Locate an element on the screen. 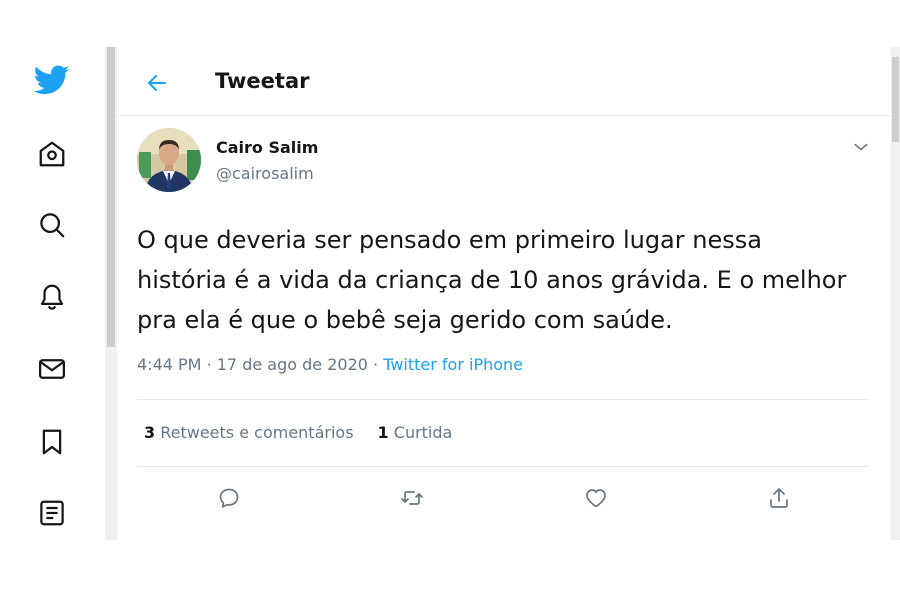  share-button is located at coordinates (779, 498).